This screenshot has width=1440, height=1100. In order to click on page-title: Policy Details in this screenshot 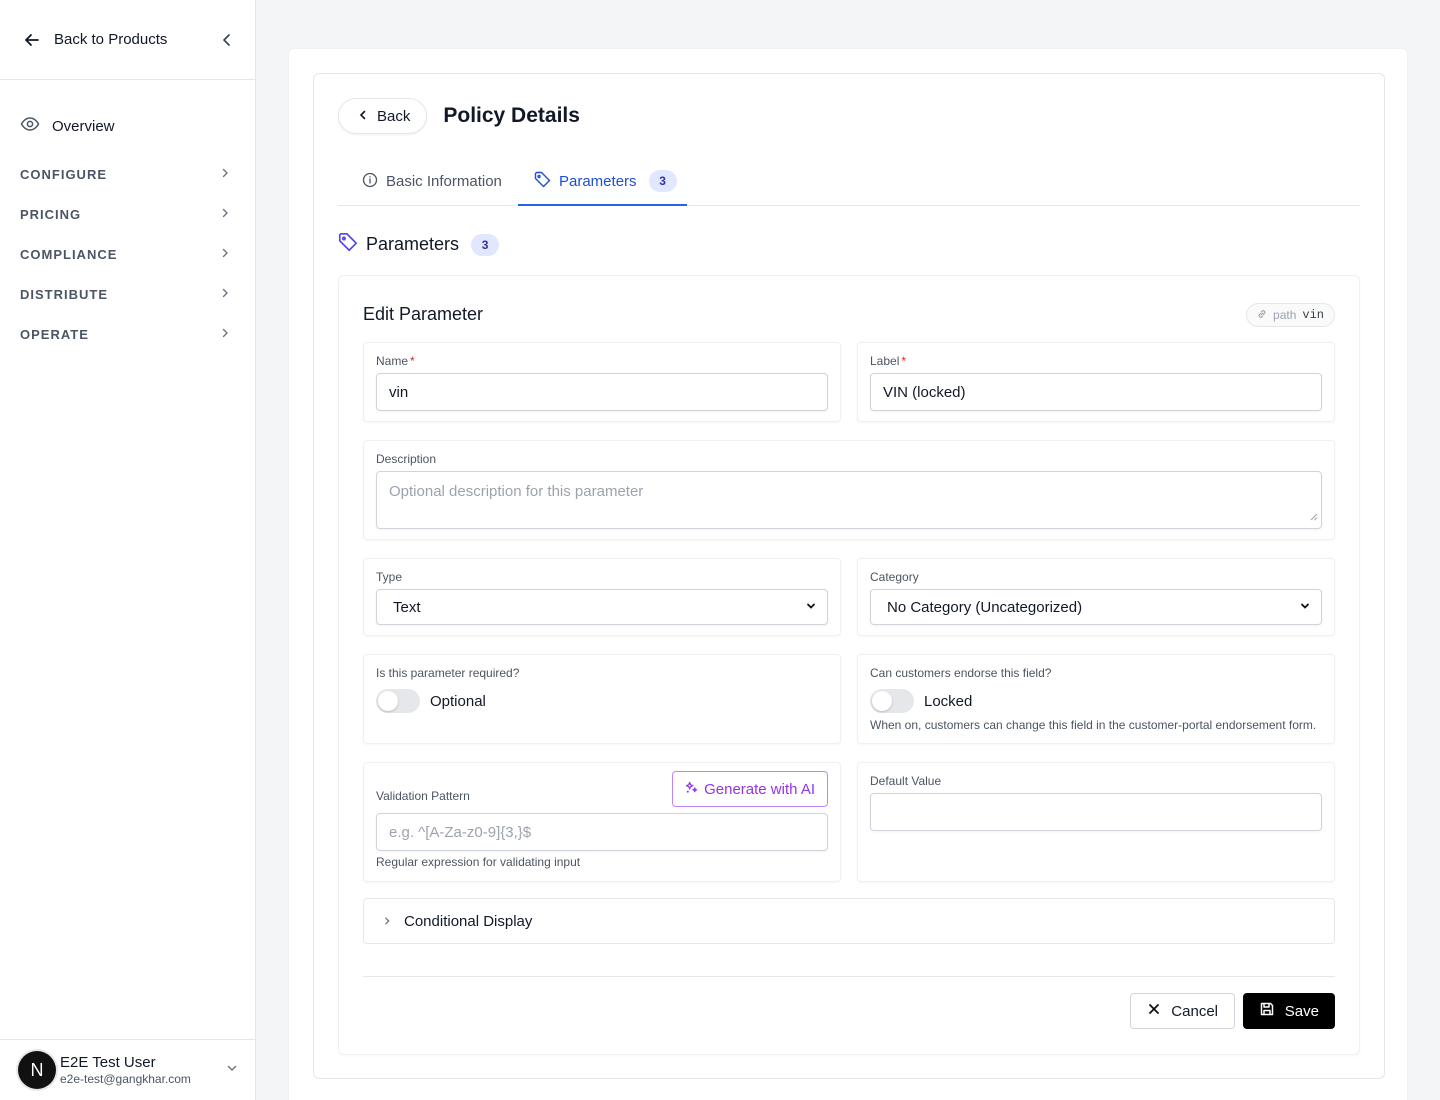, I will do `click(511, 115)`.